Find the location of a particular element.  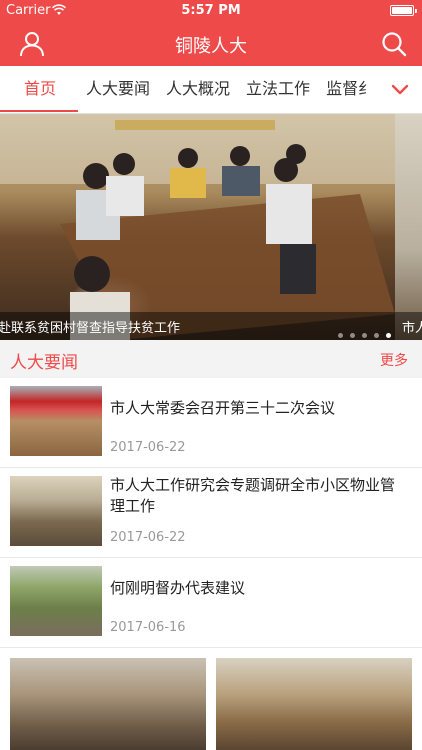

tab-strip: 首页 人大要闻 人大概况 立法工作 监督纟 is located at coordinates (190, 89).